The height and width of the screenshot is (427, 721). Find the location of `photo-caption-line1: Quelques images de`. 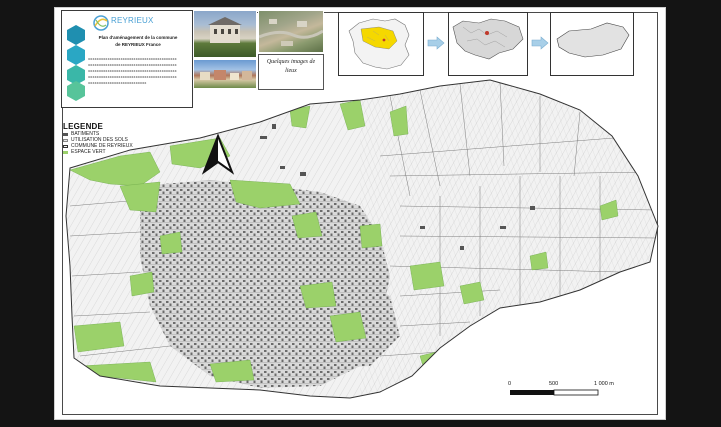

photo-caption-line1: Quelques images de is located at coordinates (291, 62).